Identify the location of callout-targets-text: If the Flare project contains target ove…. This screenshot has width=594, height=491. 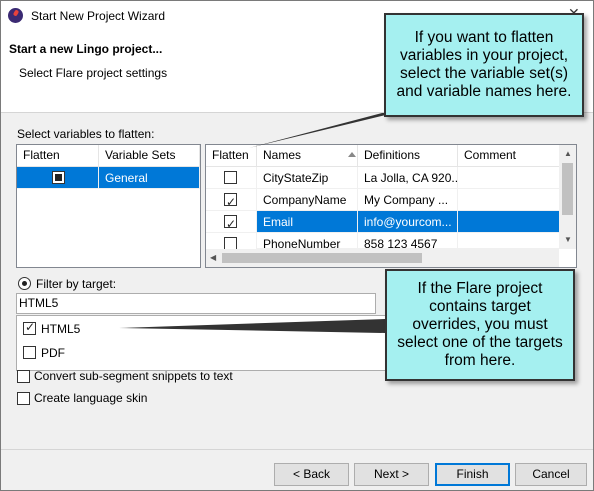
(480, 324).